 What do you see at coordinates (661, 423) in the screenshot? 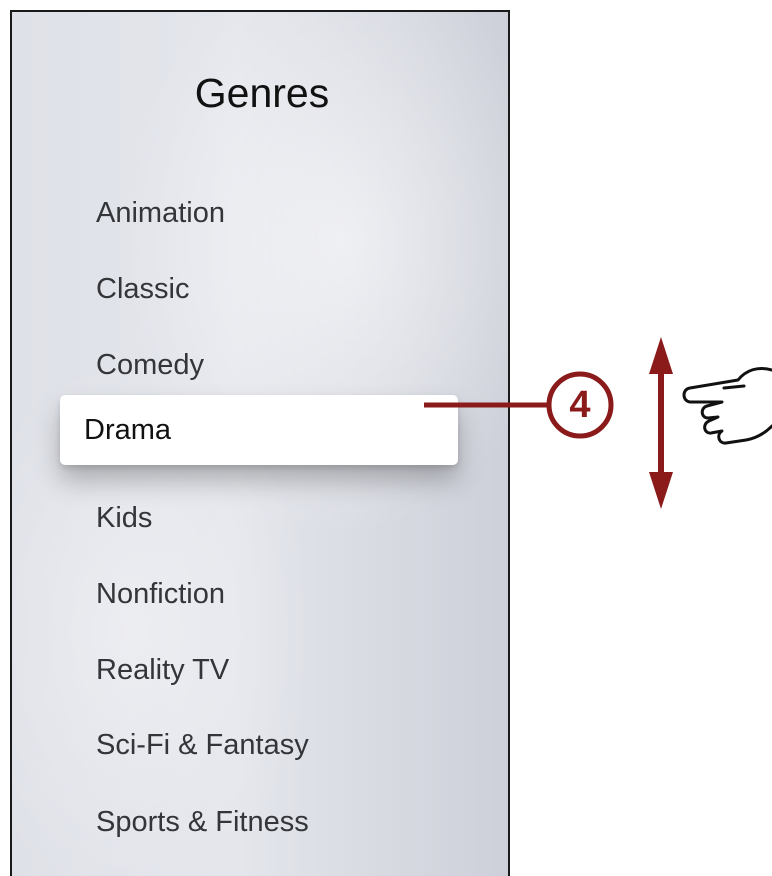
I see `up-down-arrow-icon` at bounding box center [661, 423].